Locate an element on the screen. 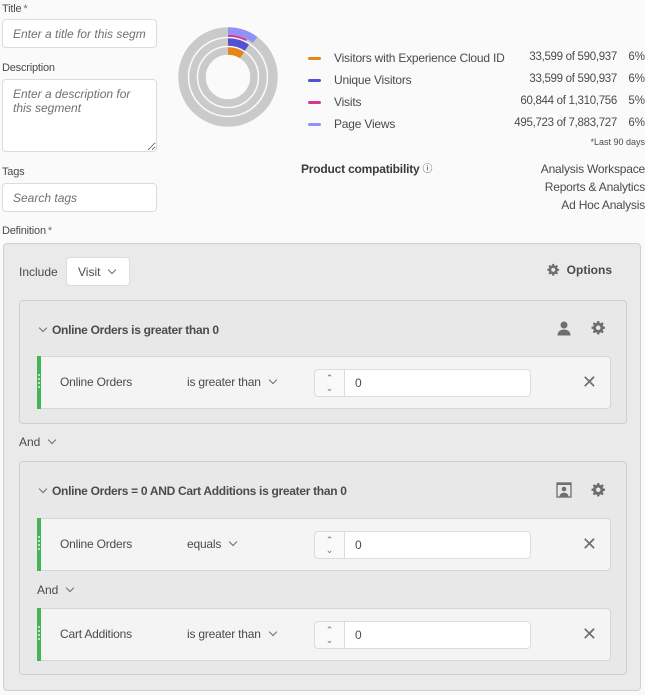 The image size is (645, 695). title-label: Title * is located at coordinates (15, 9).